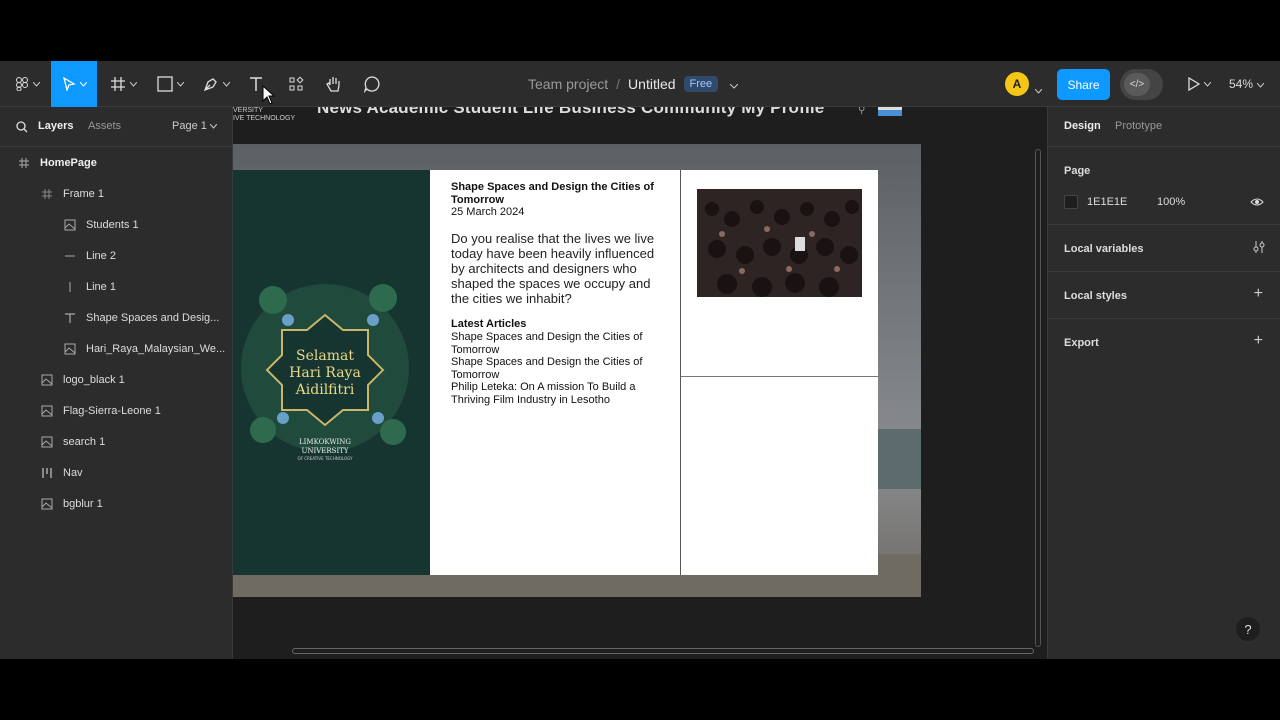 The height and width of the screenshot is (720, 1280). I want to click on pen-icon, so click(210, 85).